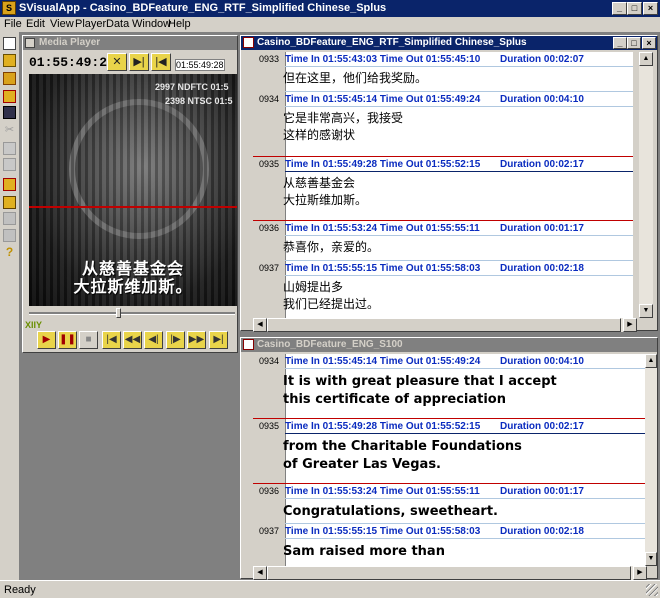 The width and height of the screenshot is (660, 598). Describe the element at coordinates (269, 228) in the screenshot. I see `entry-number: 0936` at that location.